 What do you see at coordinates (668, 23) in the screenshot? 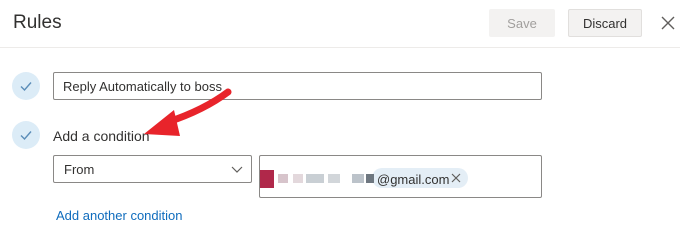
I see `close-icon` at bounding box center [668, 23].